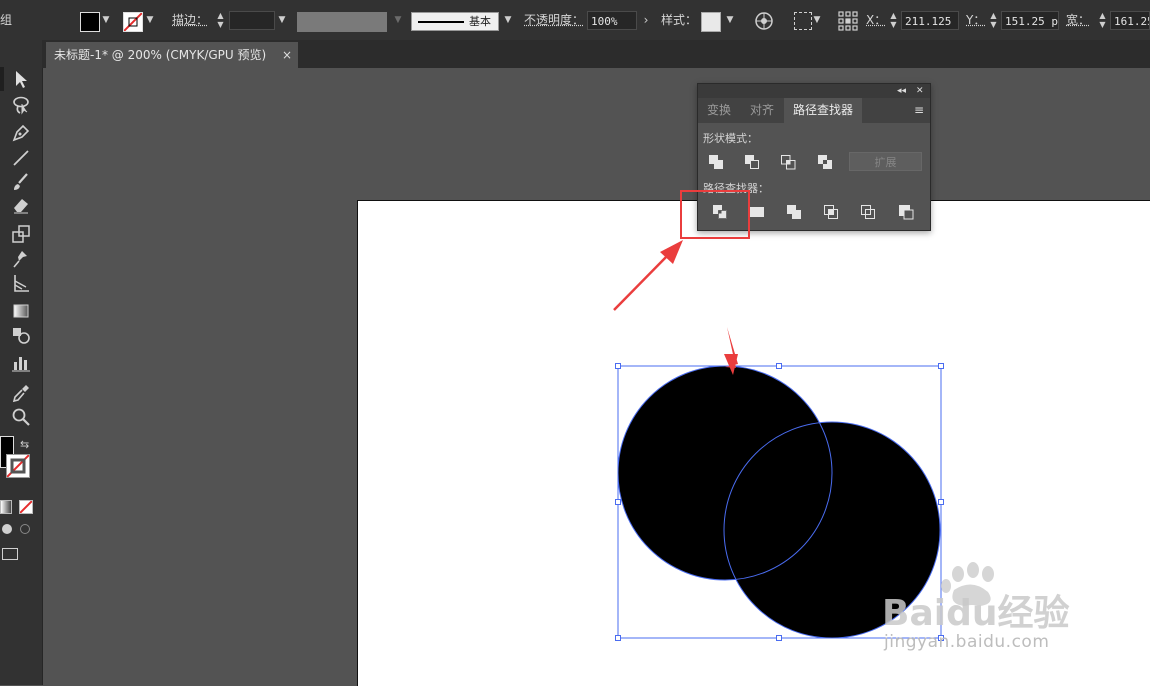 The height and width of the screenshot is (686, 1150). I want to click on no-stroke-slash-icon, so click(133, 22).